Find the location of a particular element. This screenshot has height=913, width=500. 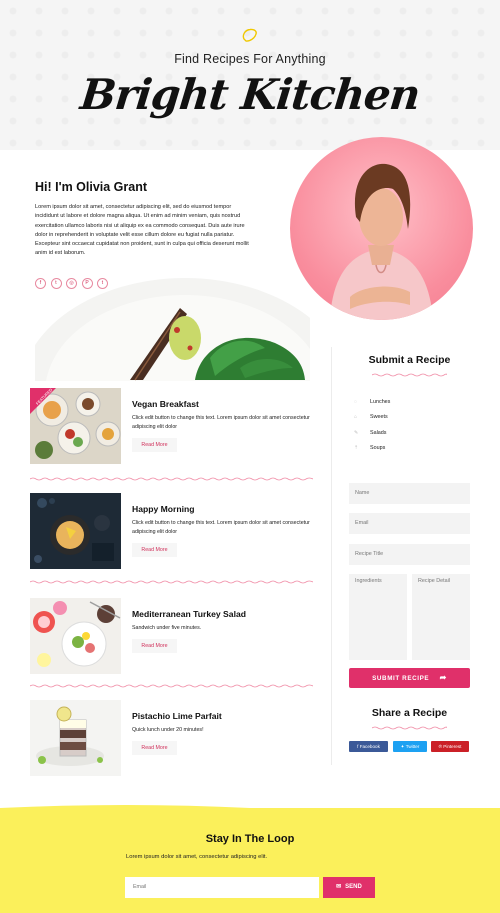

category-sweets: ⌂ Sweets is located at coordinates (371, 417).